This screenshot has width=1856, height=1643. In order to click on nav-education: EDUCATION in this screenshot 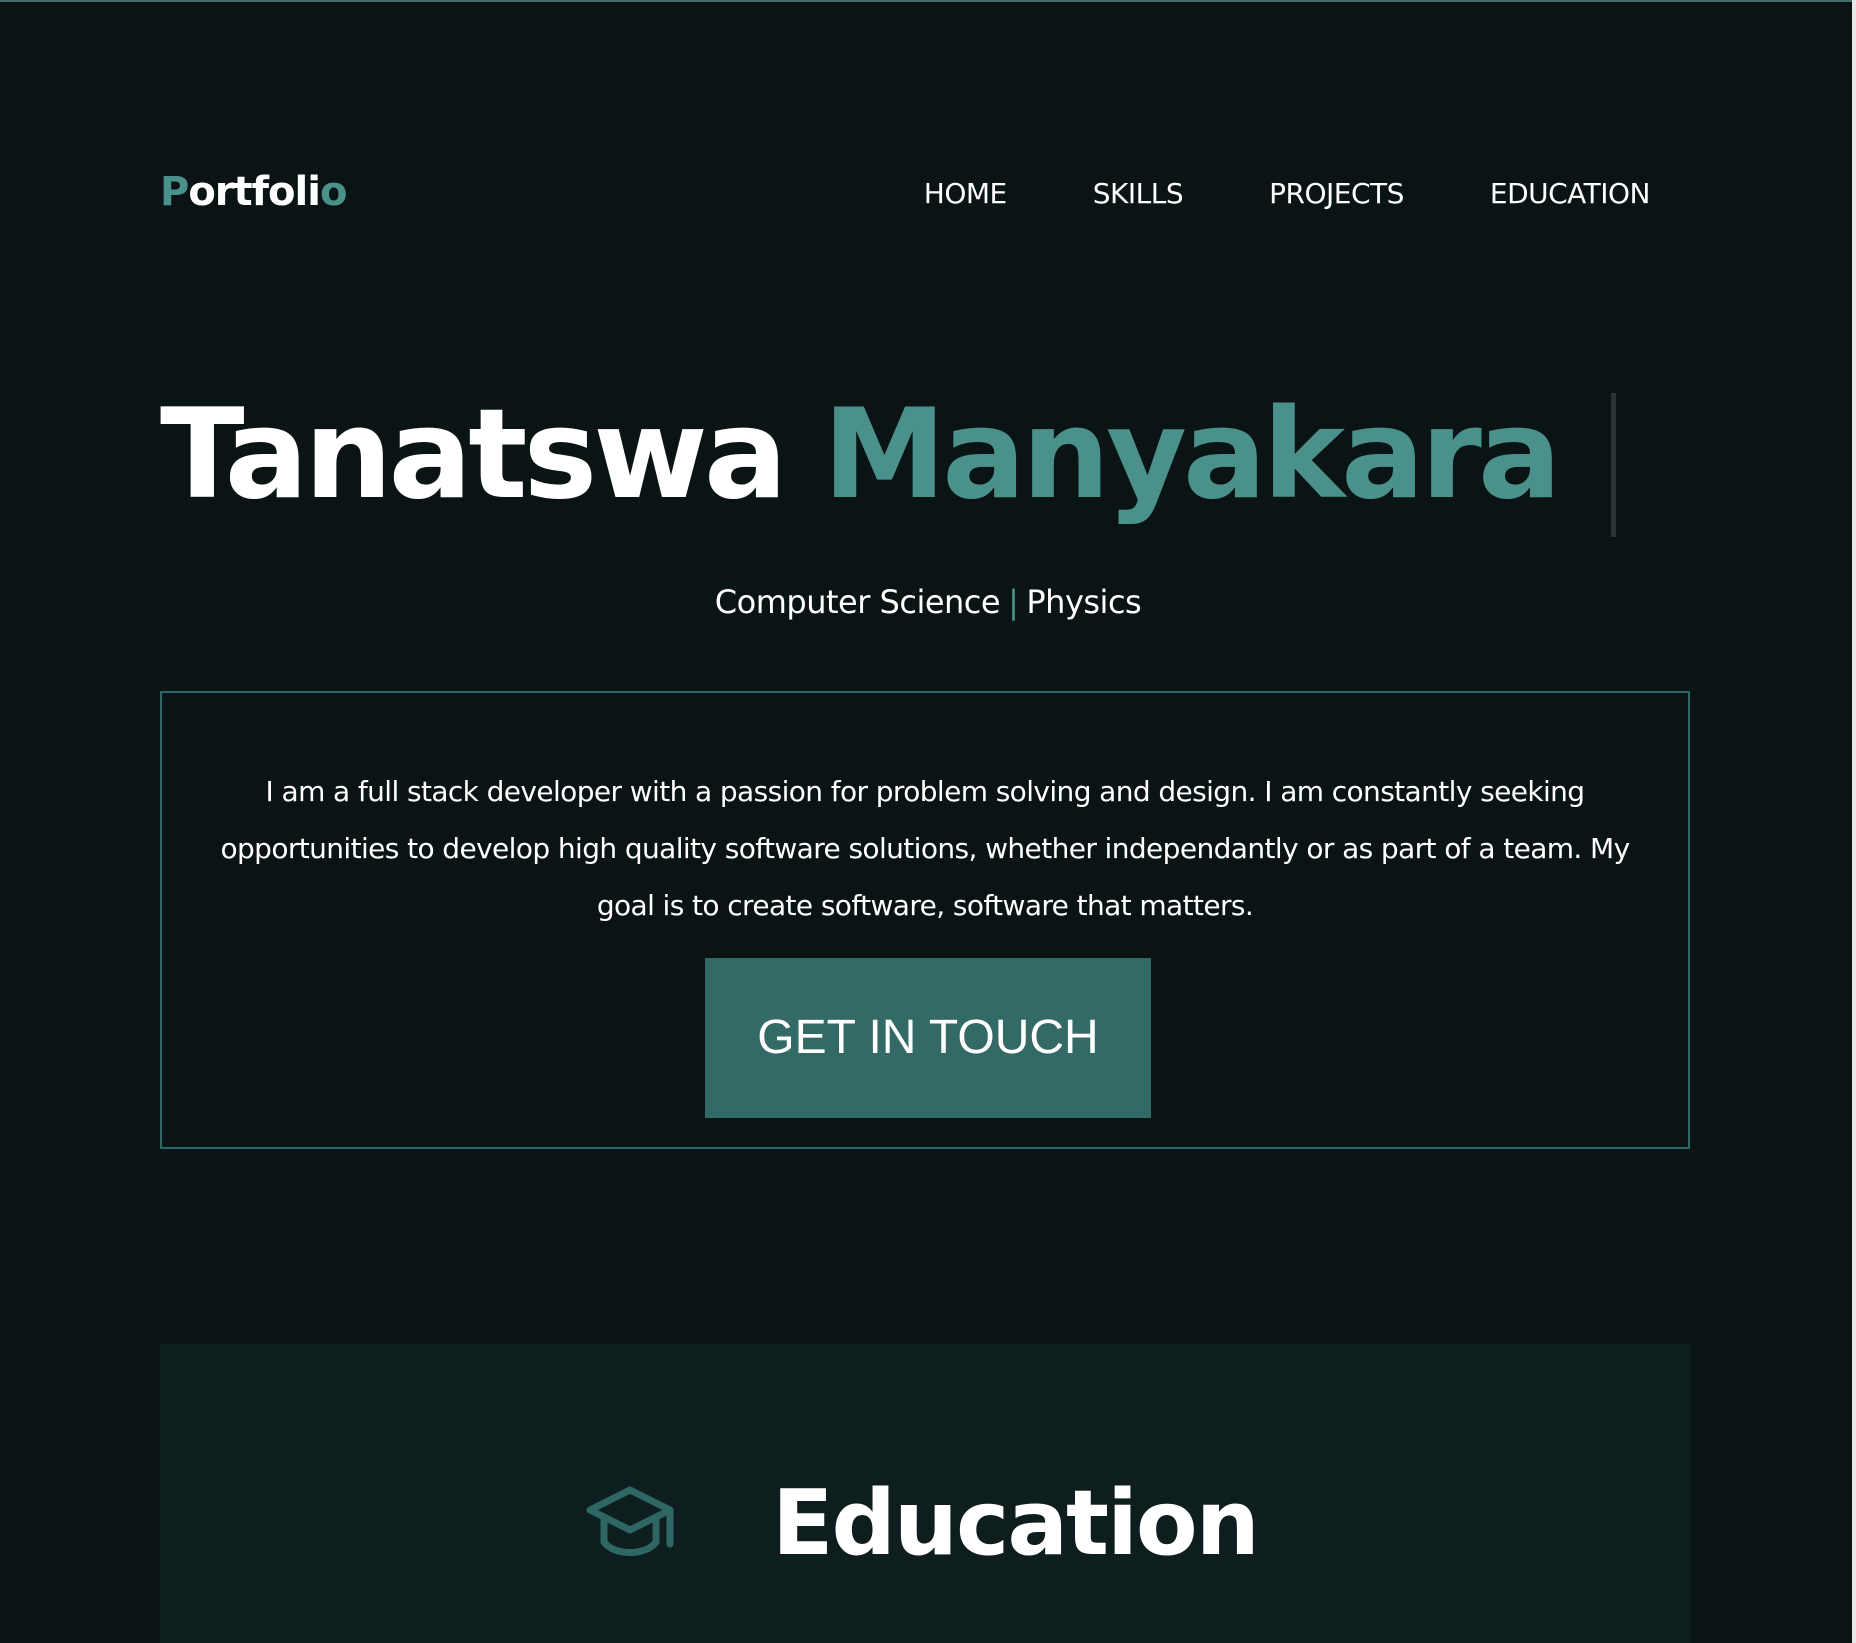, I will do `click(1570, 194)`.